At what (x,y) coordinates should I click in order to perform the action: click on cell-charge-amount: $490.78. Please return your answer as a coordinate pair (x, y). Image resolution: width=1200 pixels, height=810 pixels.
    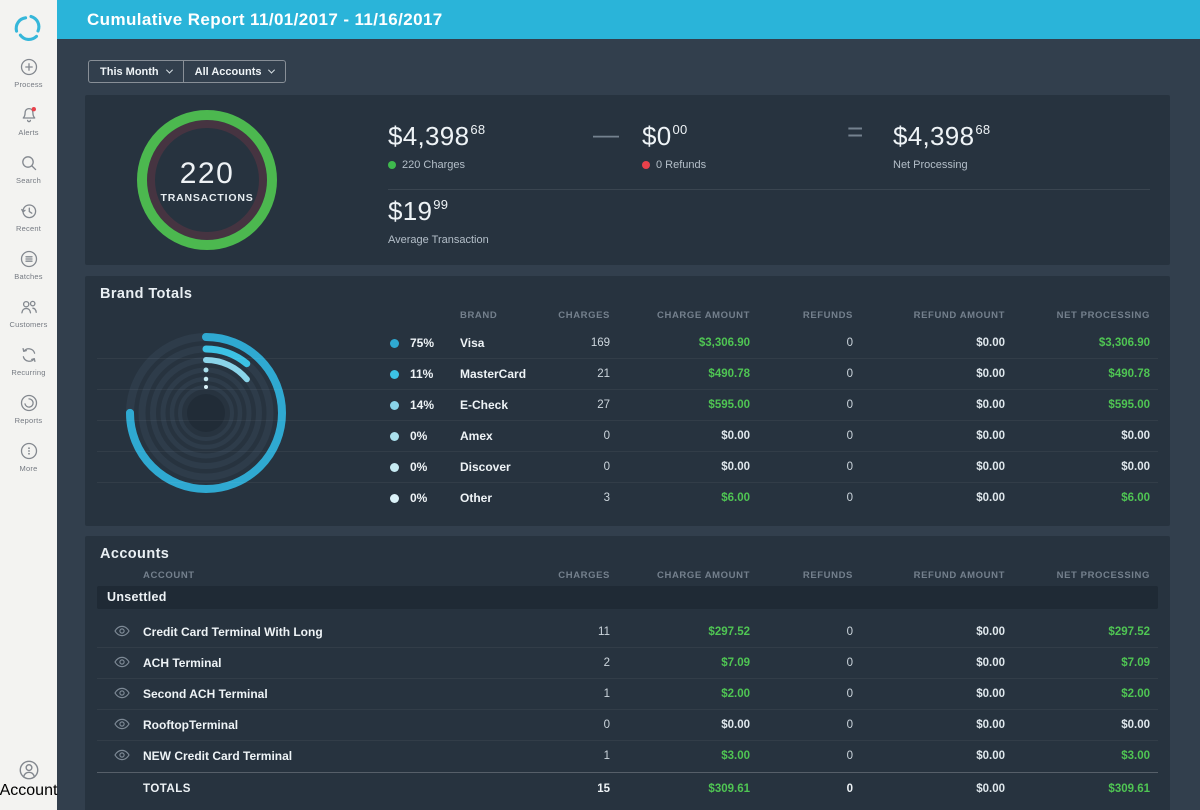
    Looking at the image, I should click on (729, 374).